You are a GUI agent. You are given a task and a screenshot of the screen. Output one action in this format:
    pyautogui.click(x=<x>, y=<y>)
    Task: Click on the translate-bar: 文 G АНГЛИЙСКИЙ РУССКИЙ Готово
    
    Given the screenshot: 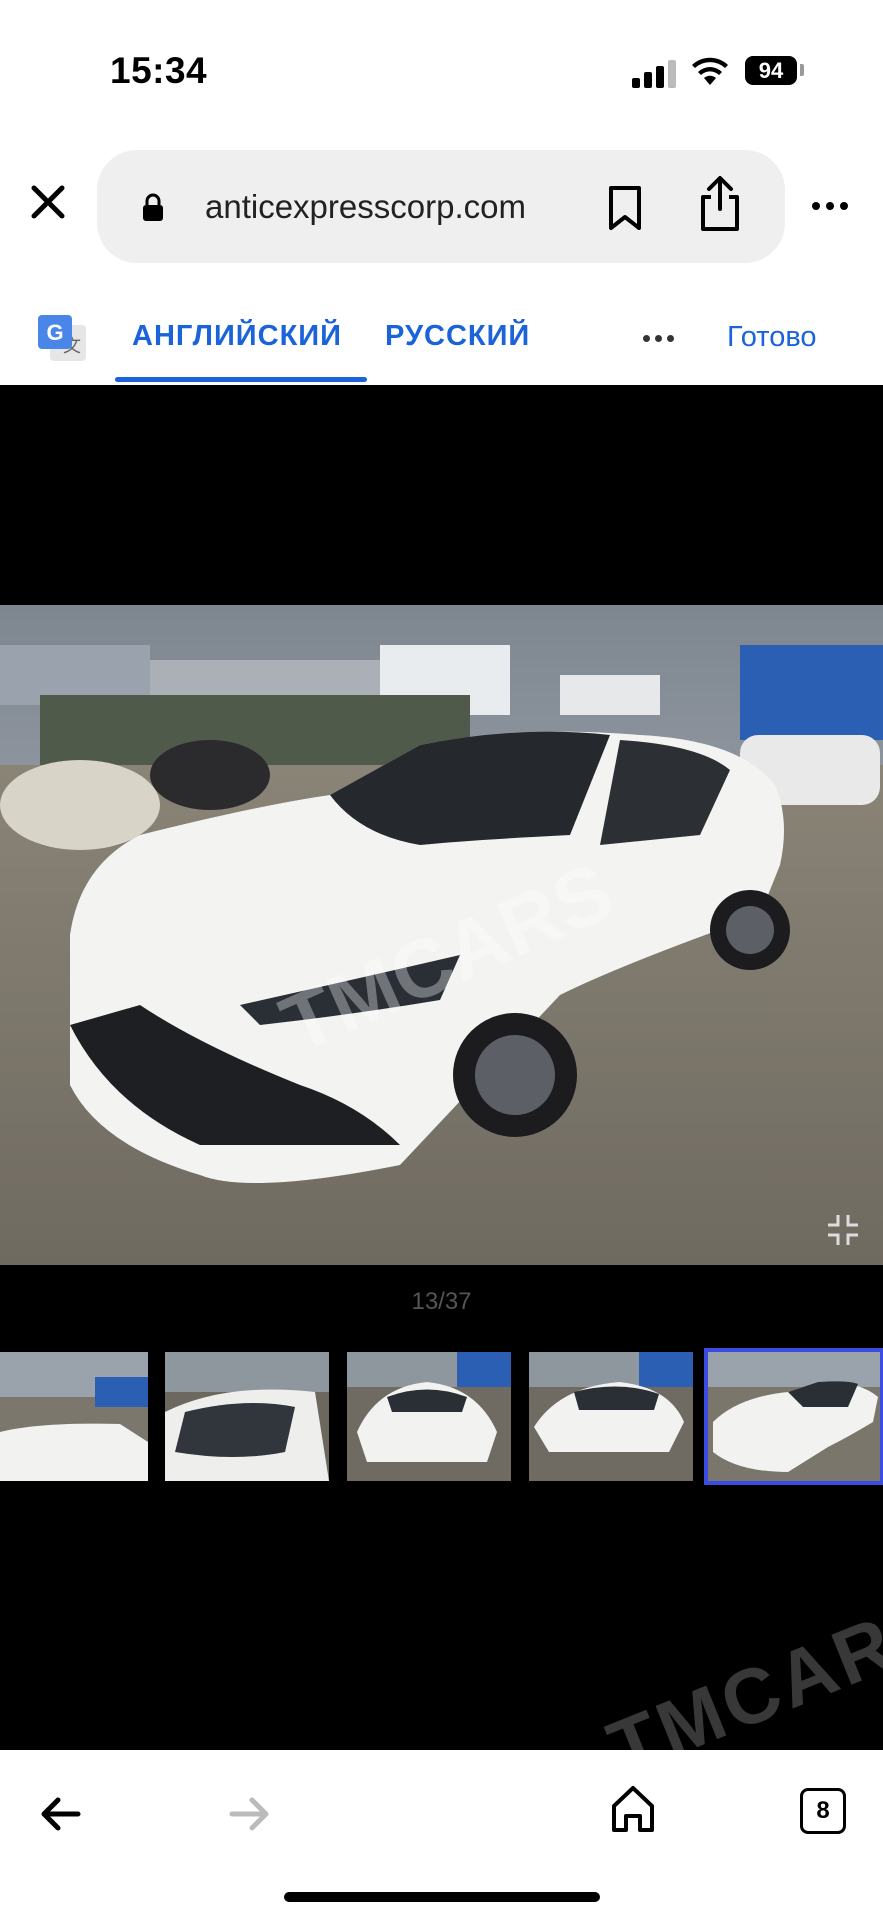 What is the action you would take?
    pyautogui.click(x=441, y=336)
    